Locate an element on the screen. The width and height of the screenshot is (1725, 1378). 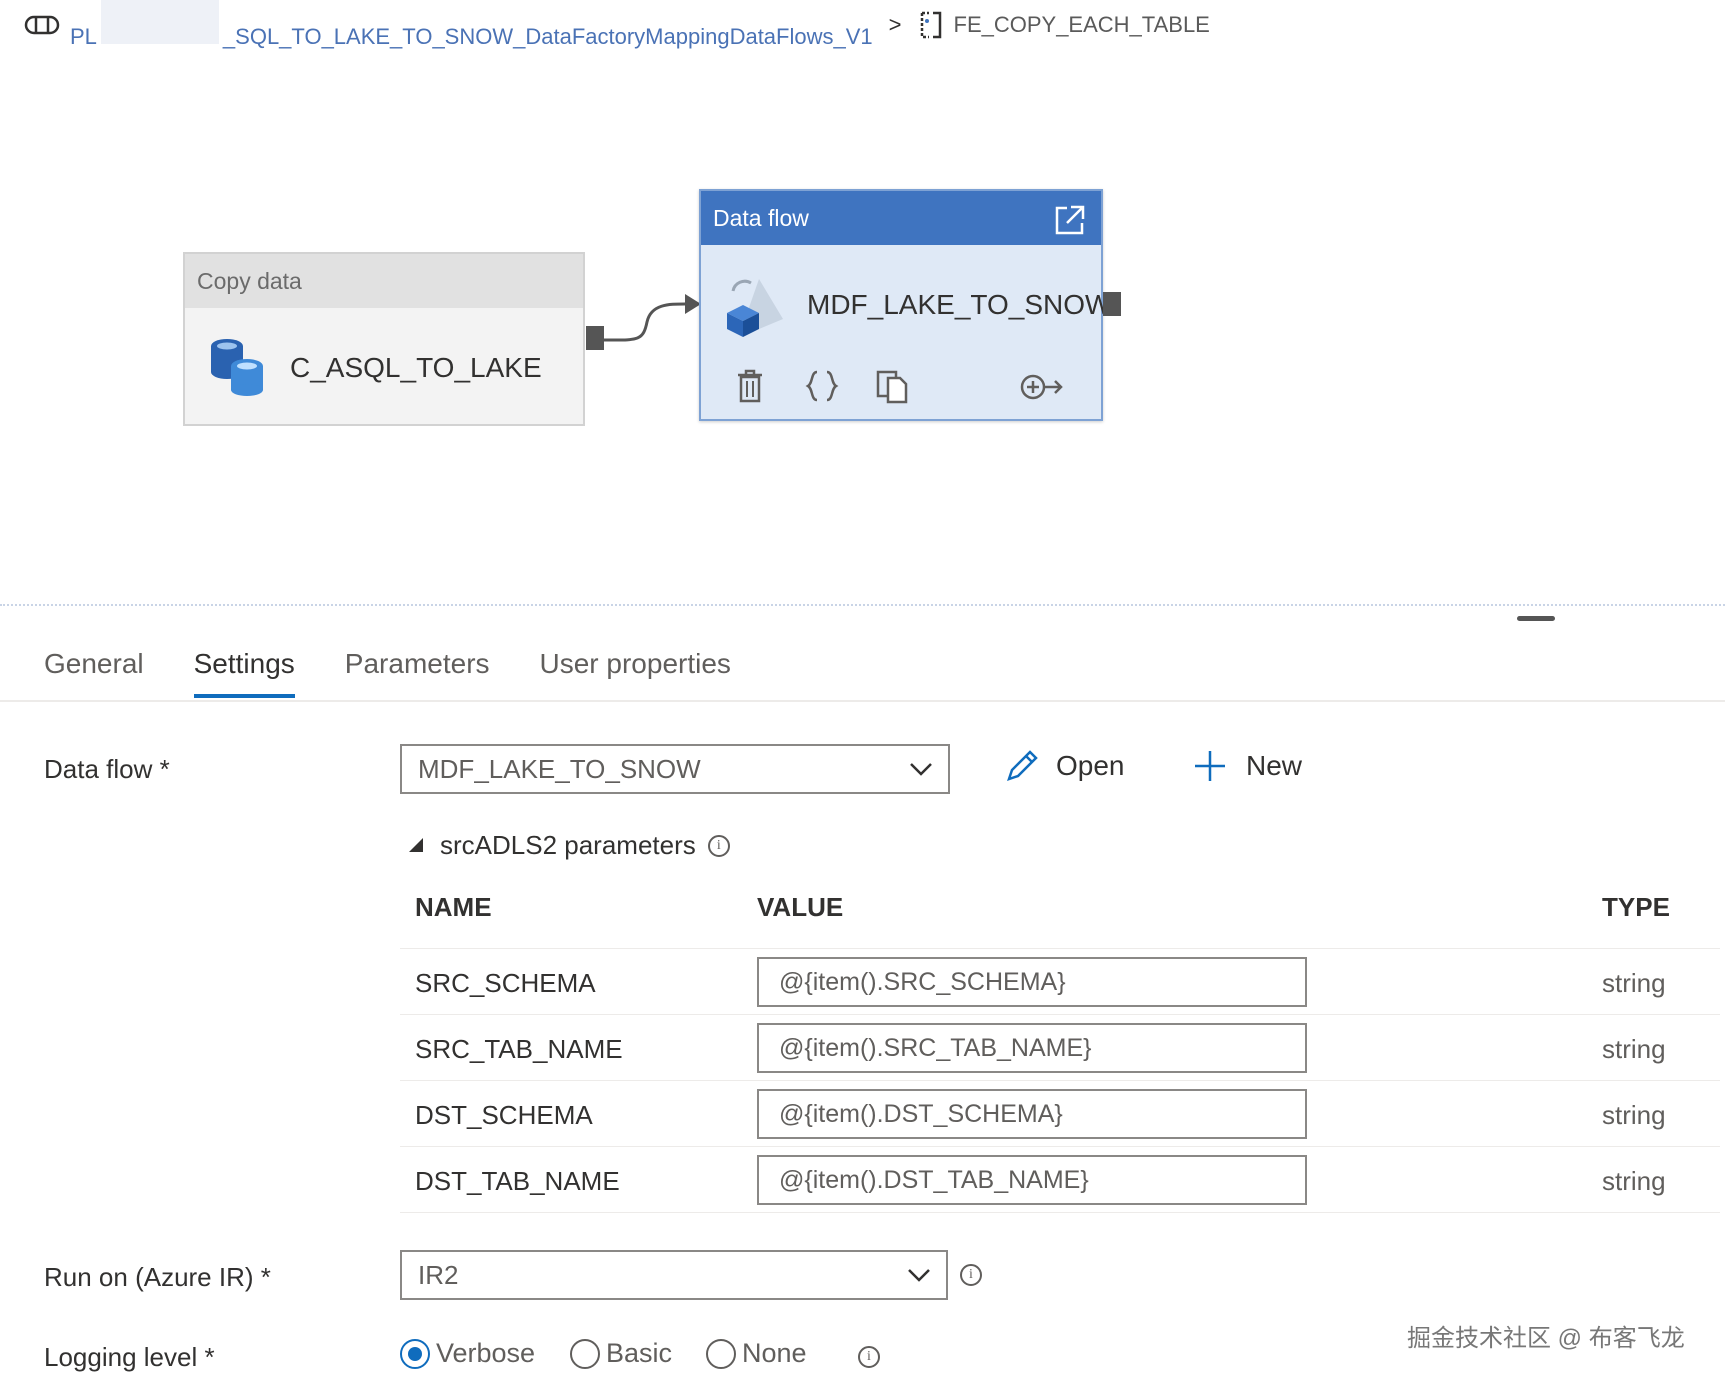
param-name: DST_TAB_NAME is located at coordinates (517, 1181).